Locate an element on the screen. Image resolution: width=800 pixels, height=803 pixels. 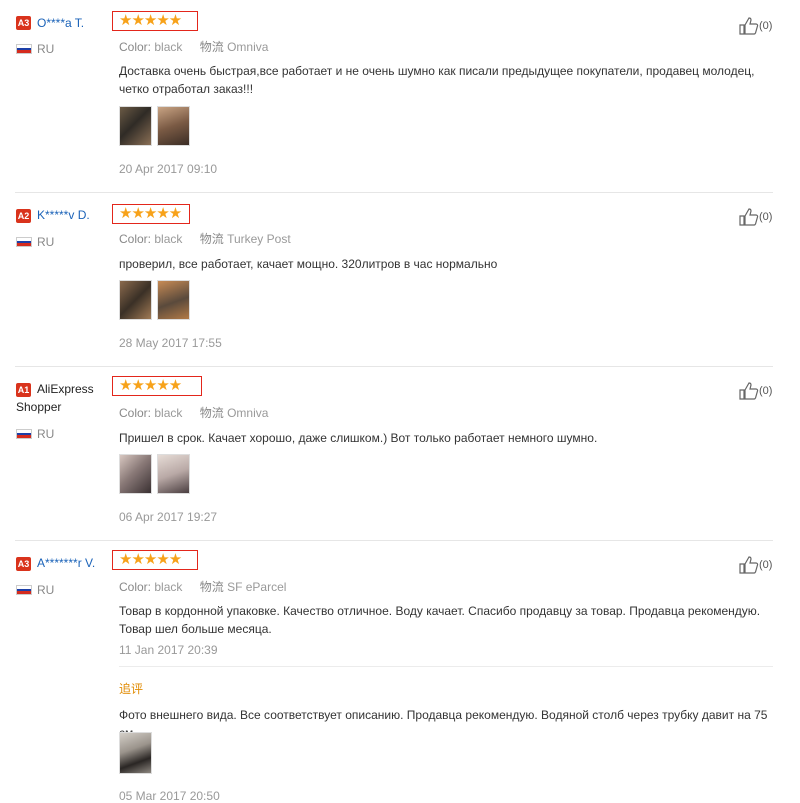
followup-divider is located at coordinates (446, 666).